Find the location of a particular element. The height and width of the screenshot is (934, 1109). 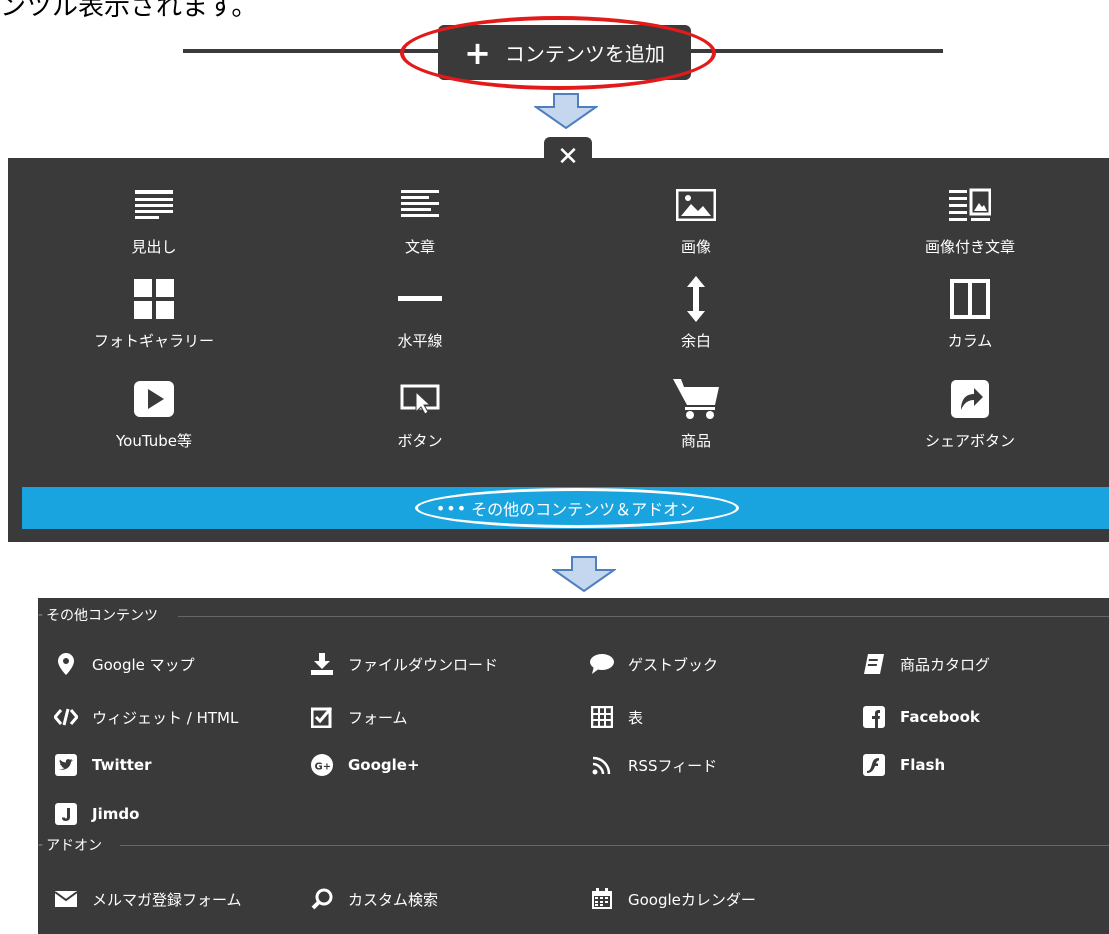

list-item-guestbook: ゲストブック is located at coordinates (654, 664).